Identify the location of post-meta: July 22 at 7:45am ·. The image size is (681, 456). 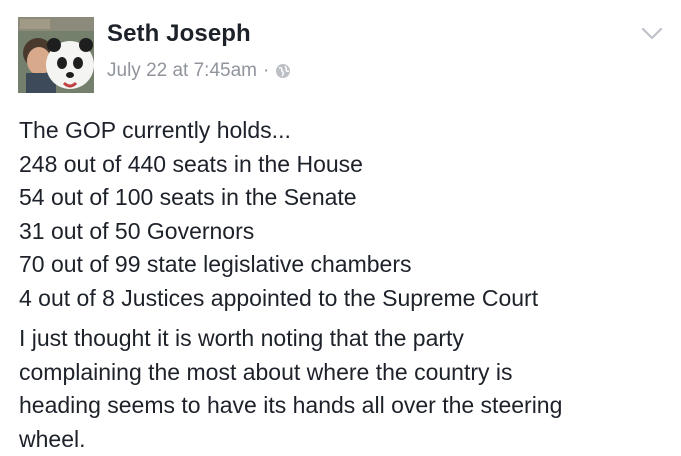
(199, 71).